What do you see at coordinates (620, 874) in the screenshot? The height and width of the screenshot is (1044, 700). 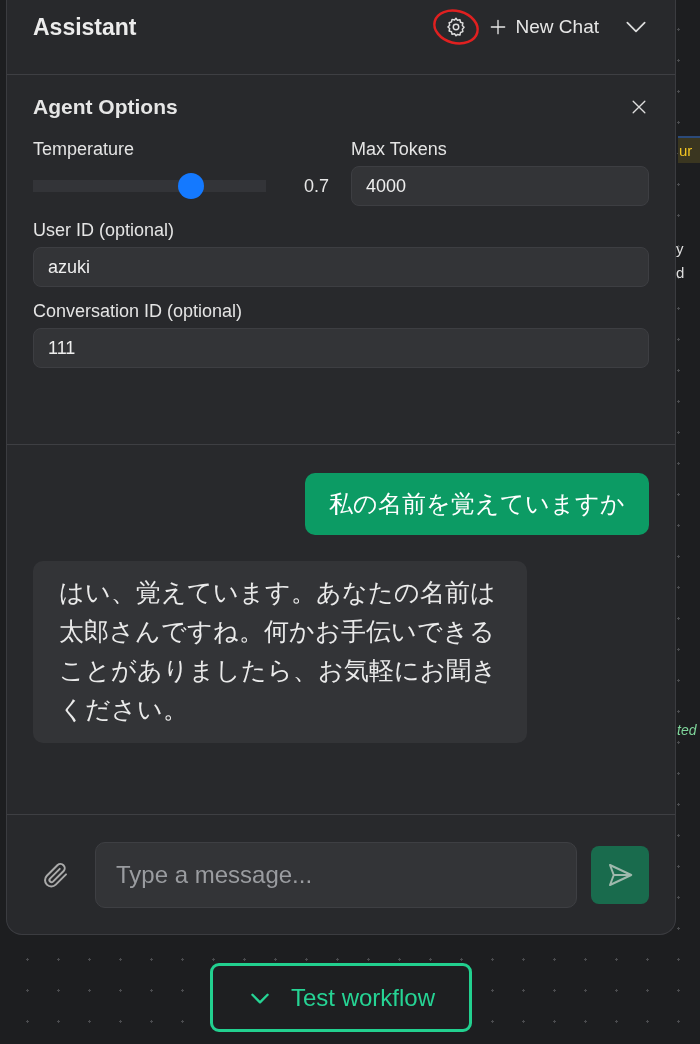 I see `send-button` at bounding box center [620, 874].